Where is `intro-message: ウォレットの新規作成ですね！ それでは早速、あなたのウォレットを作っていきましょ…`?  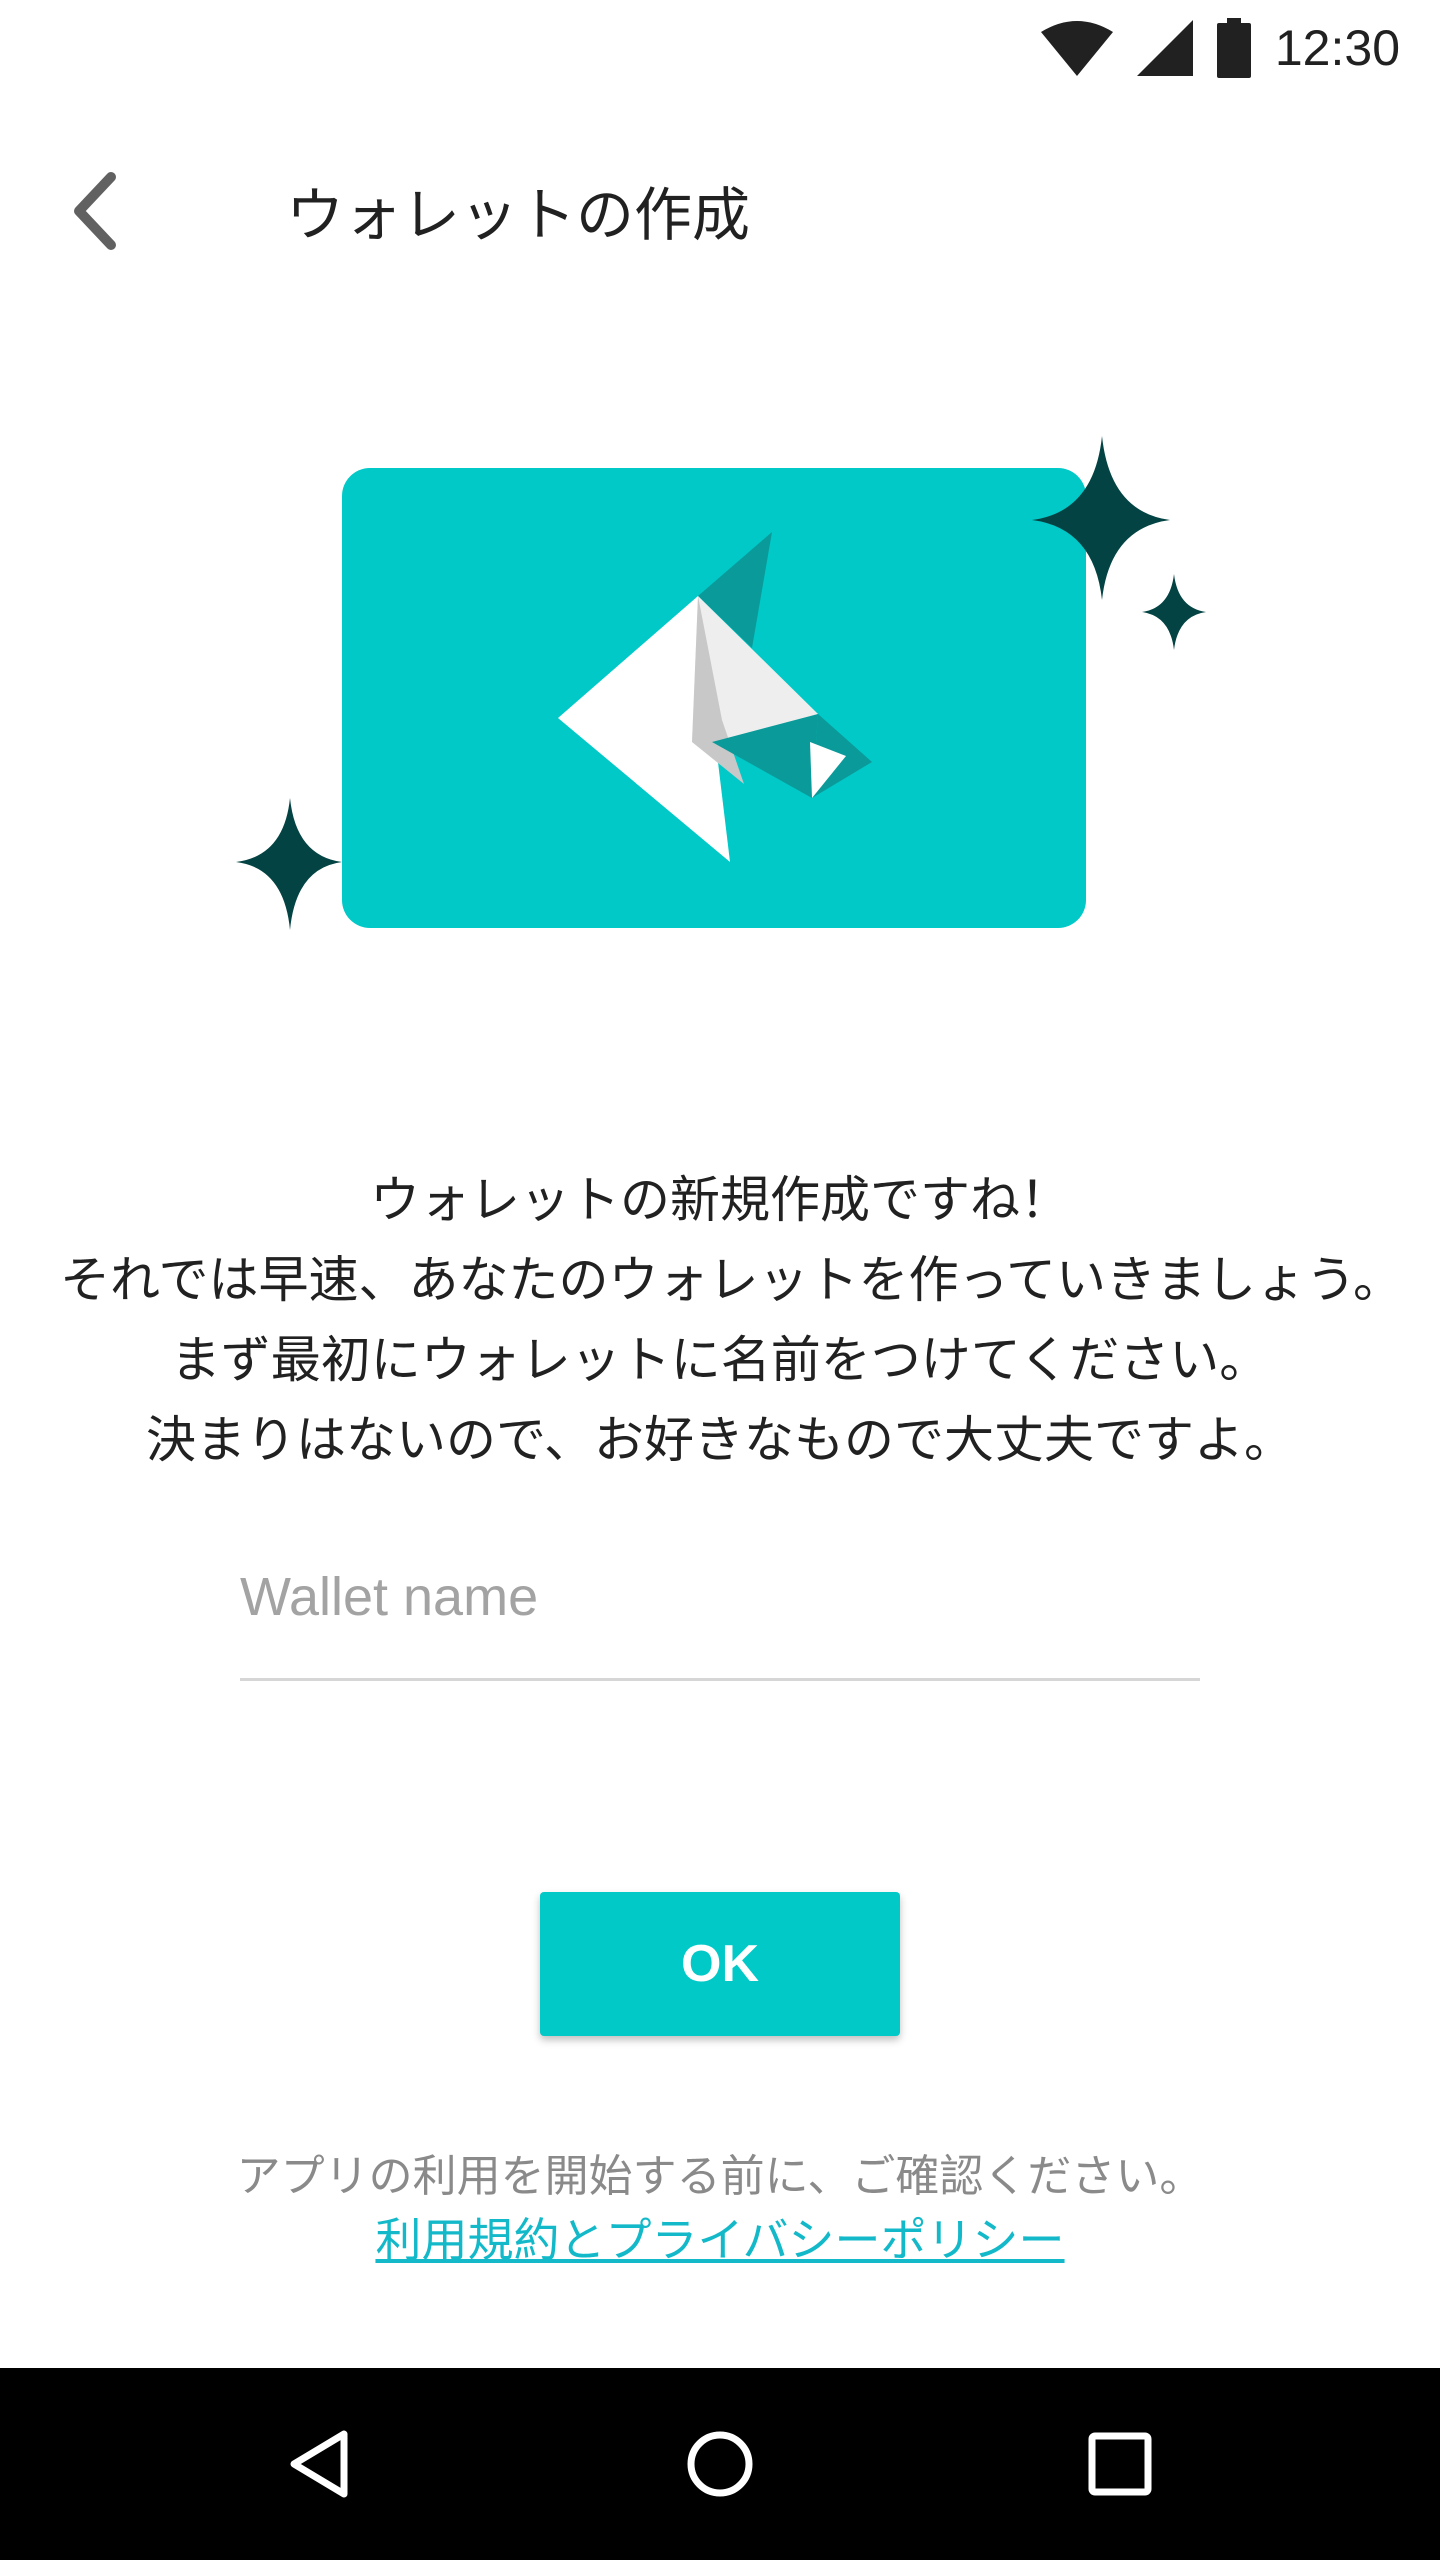 intro-message: ウォレットの新規作成ですね！ それでは早速、あなたのウォレットを作っていきましょ… is located at coordinates (731, 1320).